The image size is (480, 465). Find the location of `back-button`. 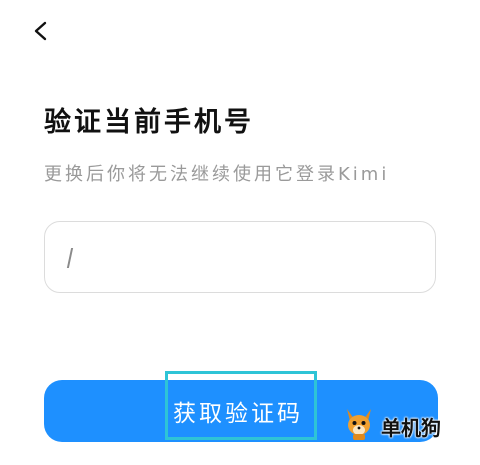

back-button is located at coordinates (41, 33).